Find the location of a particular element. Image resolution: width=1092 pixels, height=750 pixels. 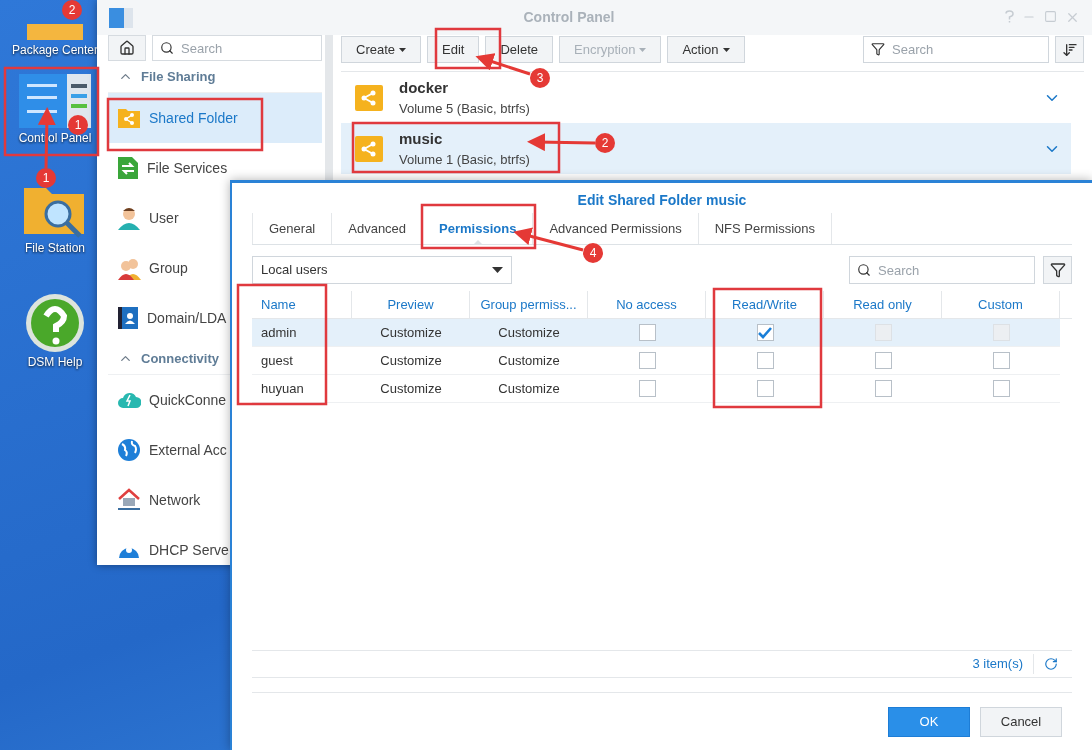

toolbar-button: Delete is located at coordinates (519, 49).